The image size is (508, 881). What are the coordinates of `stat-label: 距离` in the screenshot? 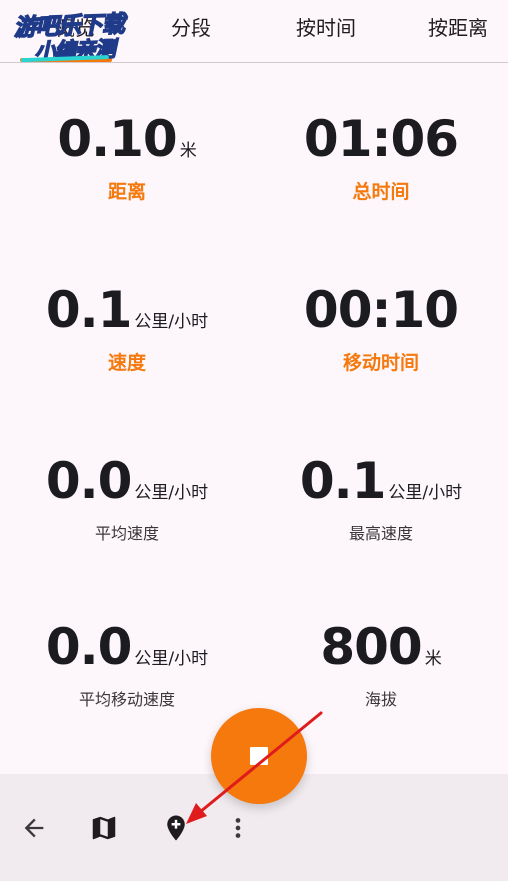 It's located at (126, 192).